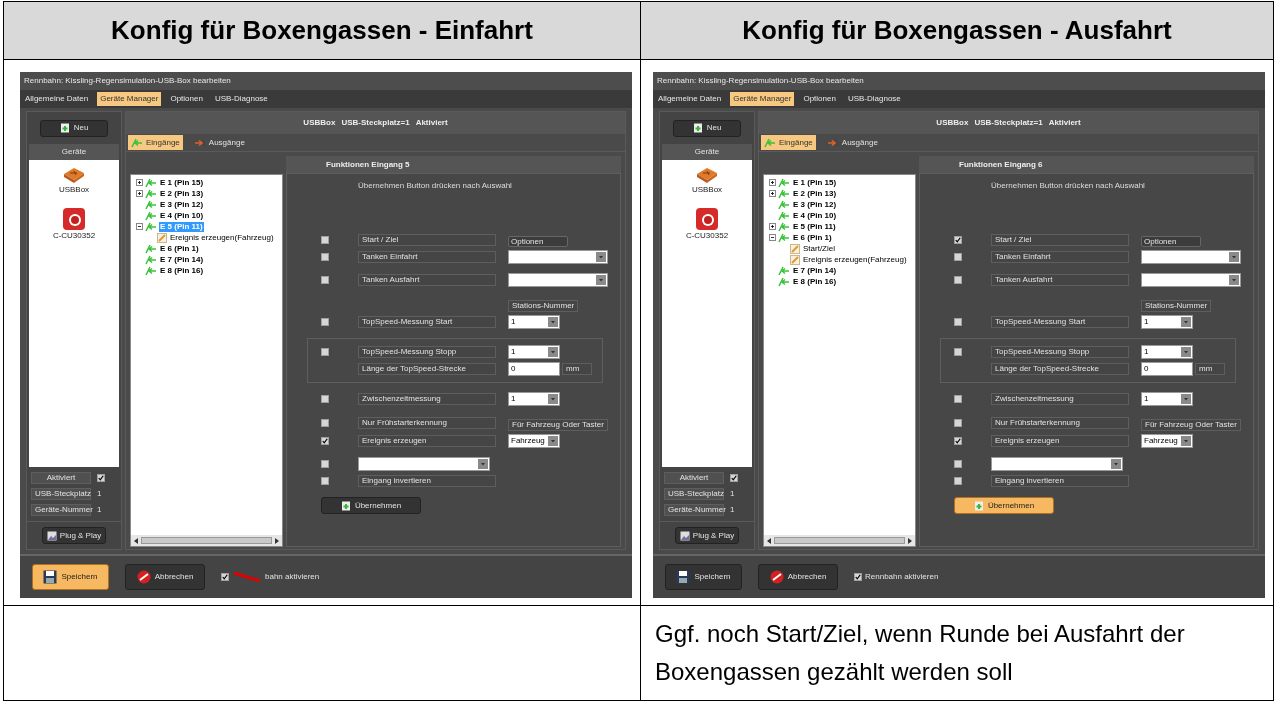 Image resolution: width=1277 pixels, height=702 pixels. Describe the element at coordinates (839, 540) in the screenshot. I see `horizontal-scrollbar` at that location.